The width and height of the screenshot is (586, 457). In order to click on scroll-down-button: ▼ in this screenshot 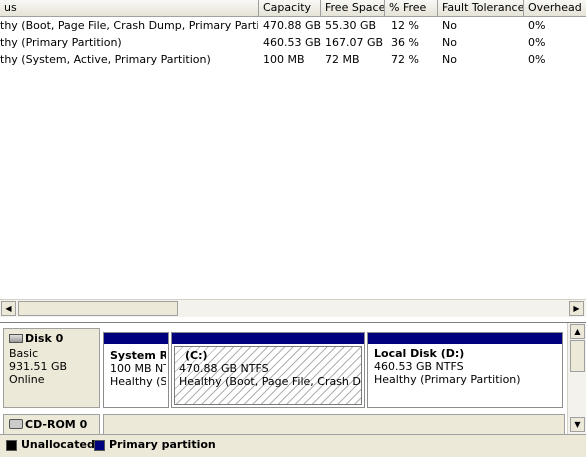, I will do `click(577, 424)`.